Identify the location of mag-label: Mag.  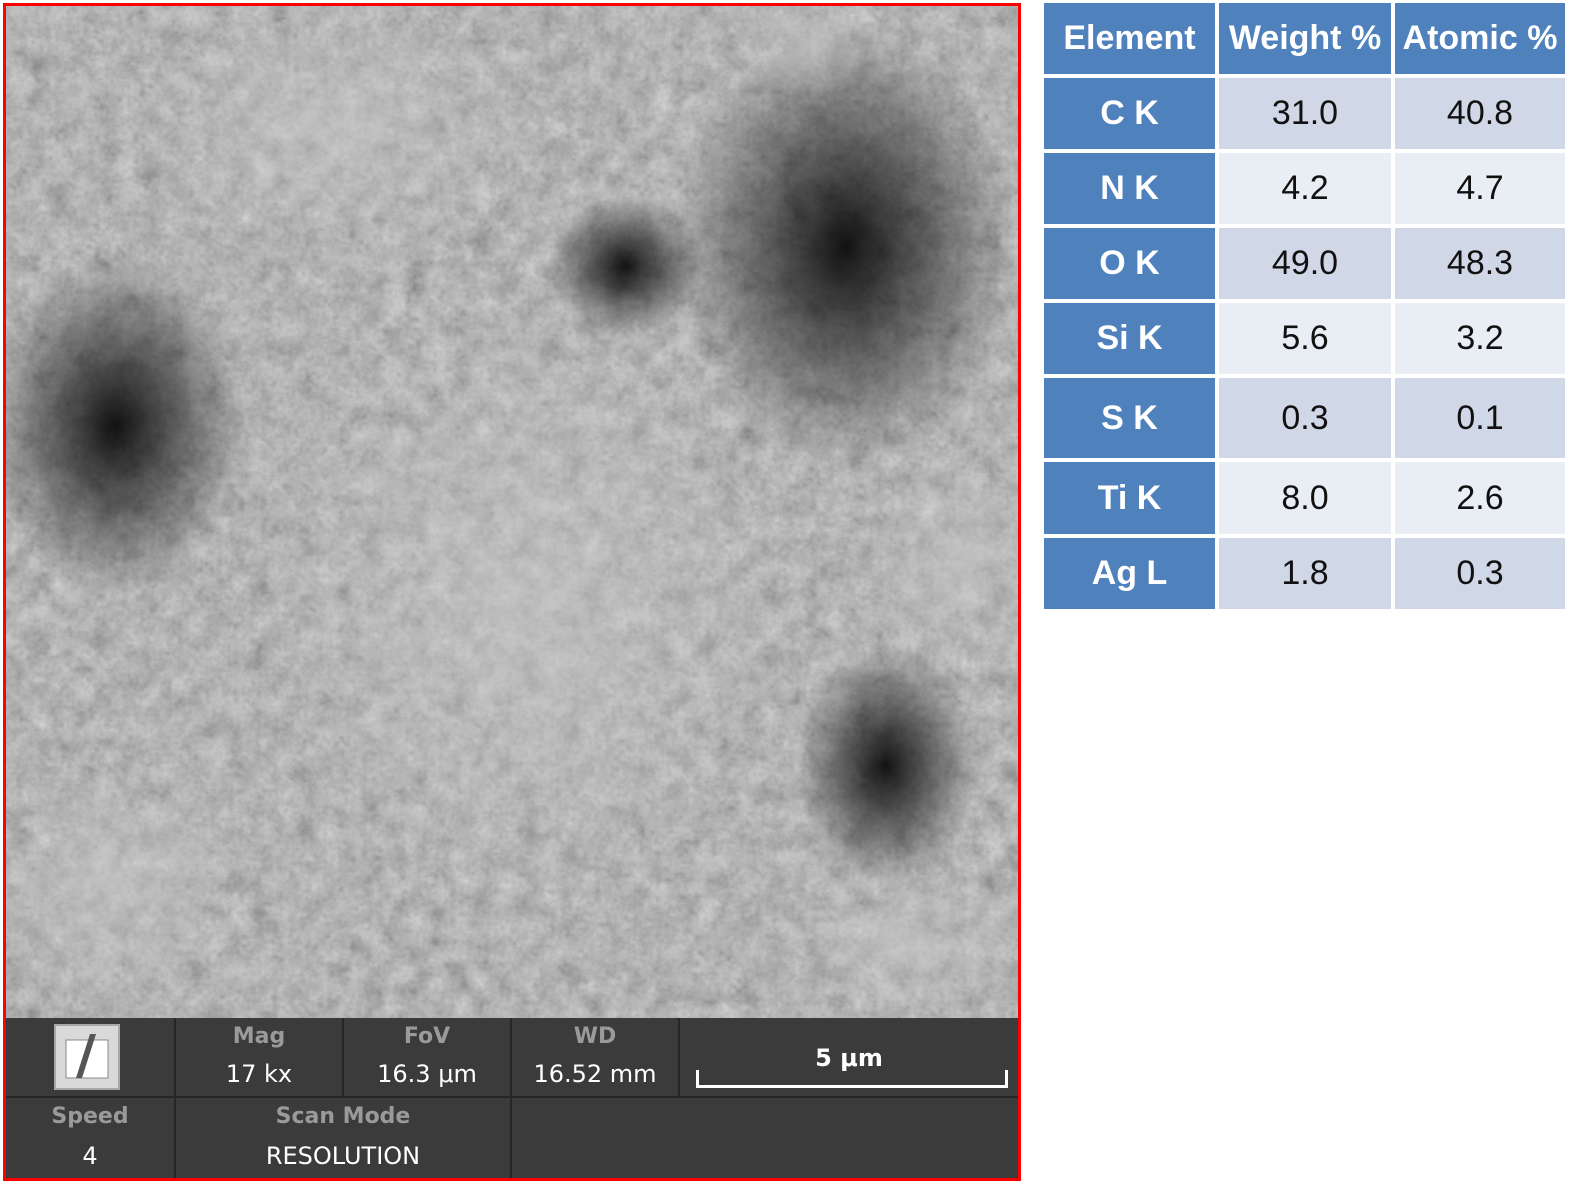
(259, 1036).